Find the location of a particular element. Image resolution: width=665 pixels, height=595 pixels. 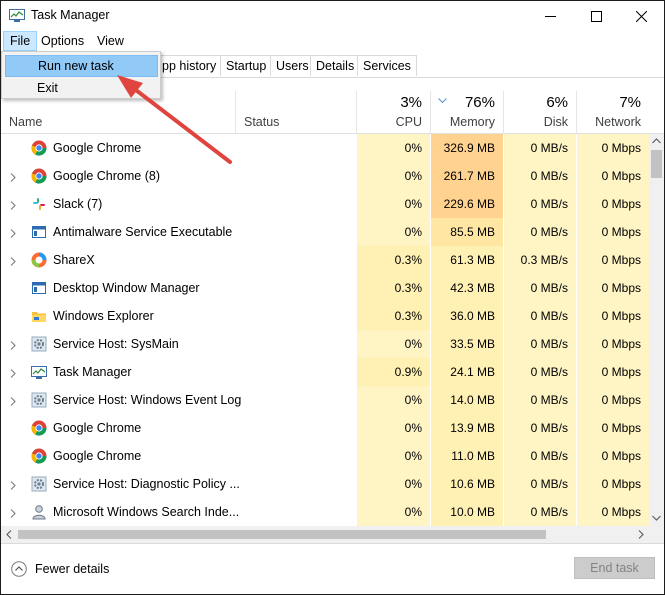

menu-view: View is located at coordinates (110, 41).